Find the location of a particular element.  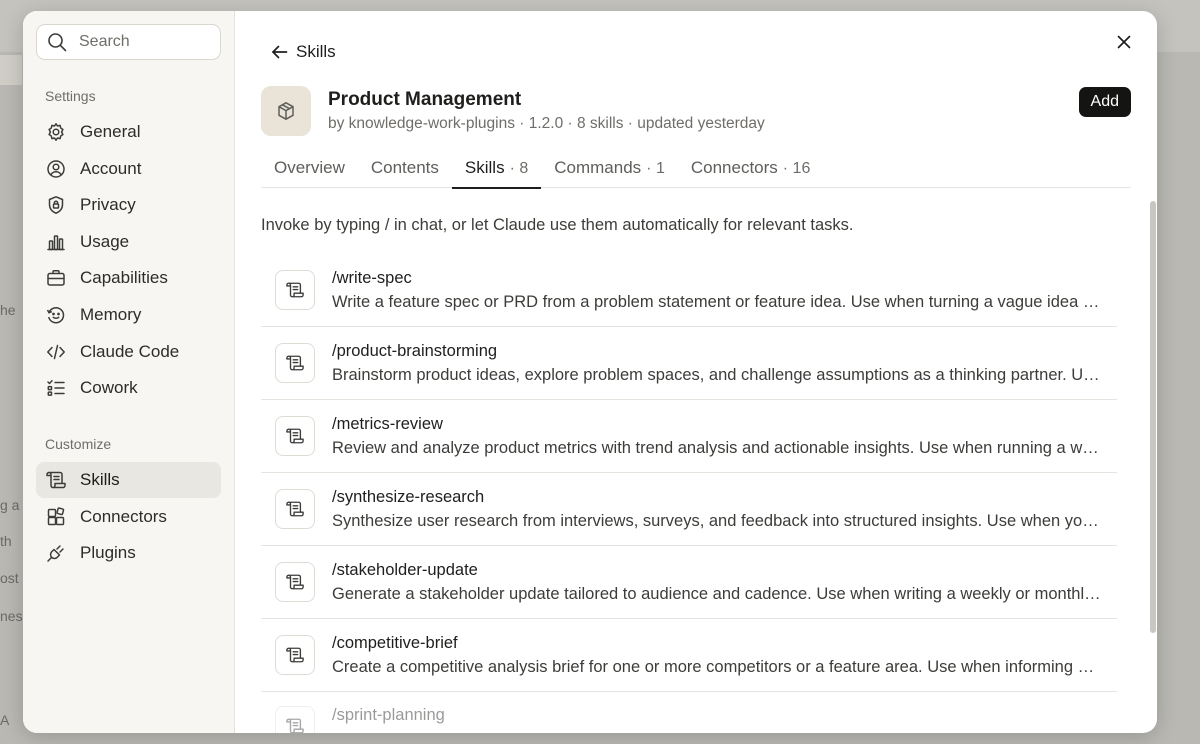

sidebar-item-claude-code: Claude Code is located at coordinates (128, 352).